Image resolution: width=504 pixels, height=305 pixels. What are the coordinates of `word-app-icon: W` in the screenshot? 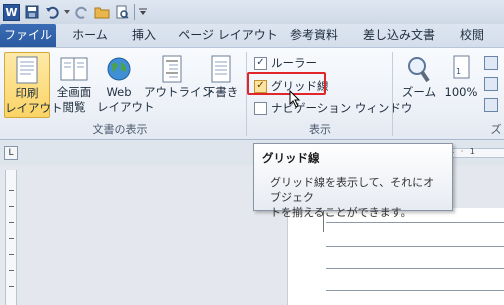 It's located at (11, 12).